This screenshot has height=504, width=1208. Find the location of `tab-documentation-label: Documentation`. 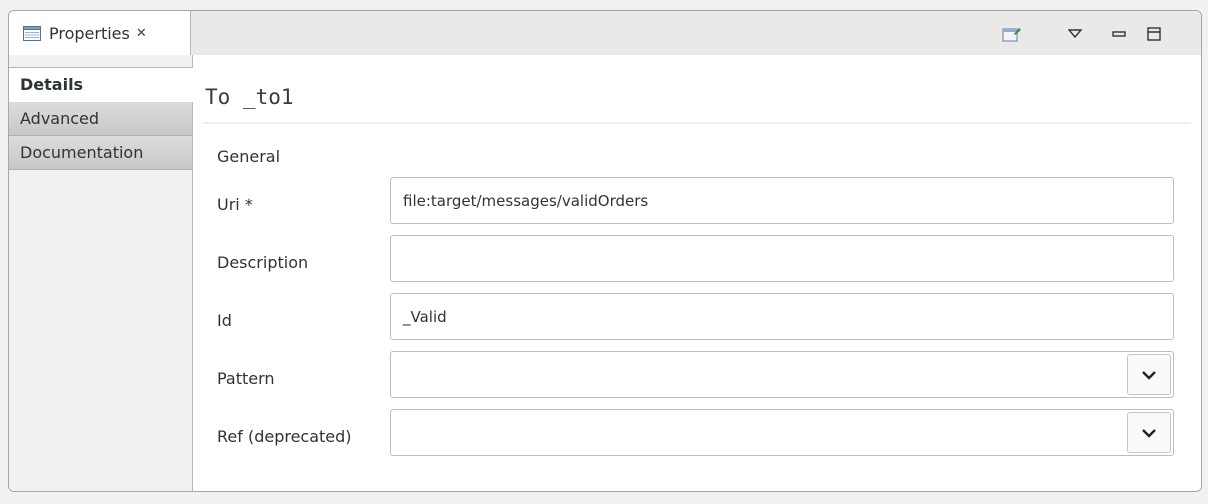

tab-documentation-label: Documentation is located at coordinates (82, 152).